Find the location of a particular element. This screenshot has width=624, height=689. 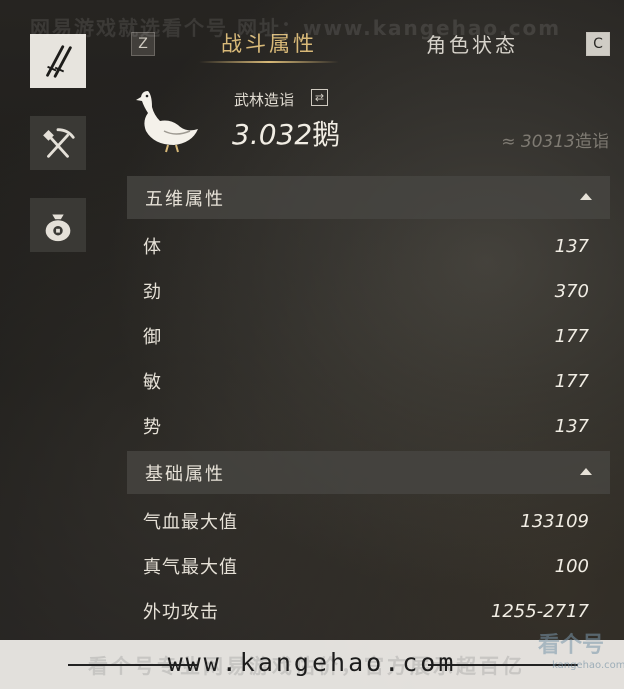

sidebar-item-life-skills is located at coordinates (58, 143).